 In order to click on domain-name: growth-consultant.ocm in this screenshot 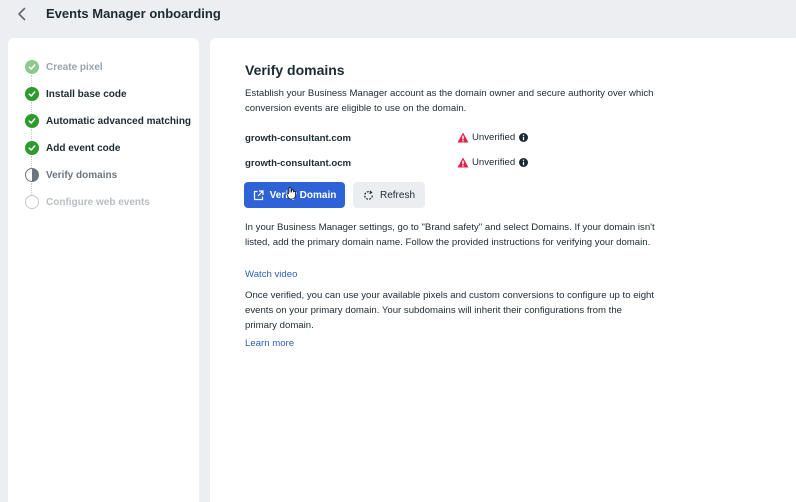, I will do `click(298, 163)`.